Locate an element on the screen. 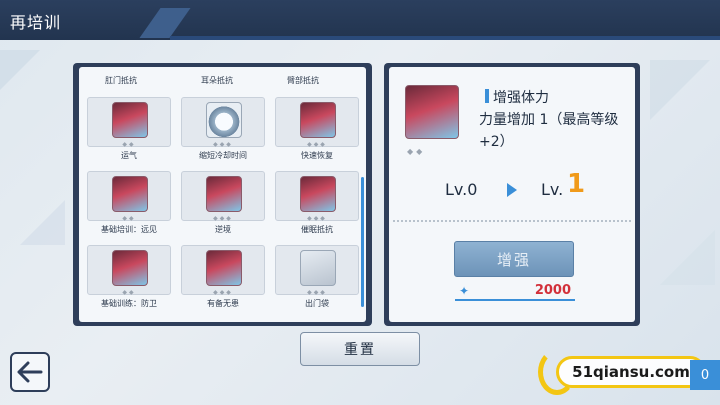 Image resolution: width=720 pixels, height=405 pixels. skill-label: 基础培训：远见 is located at coordinates (129, 229).